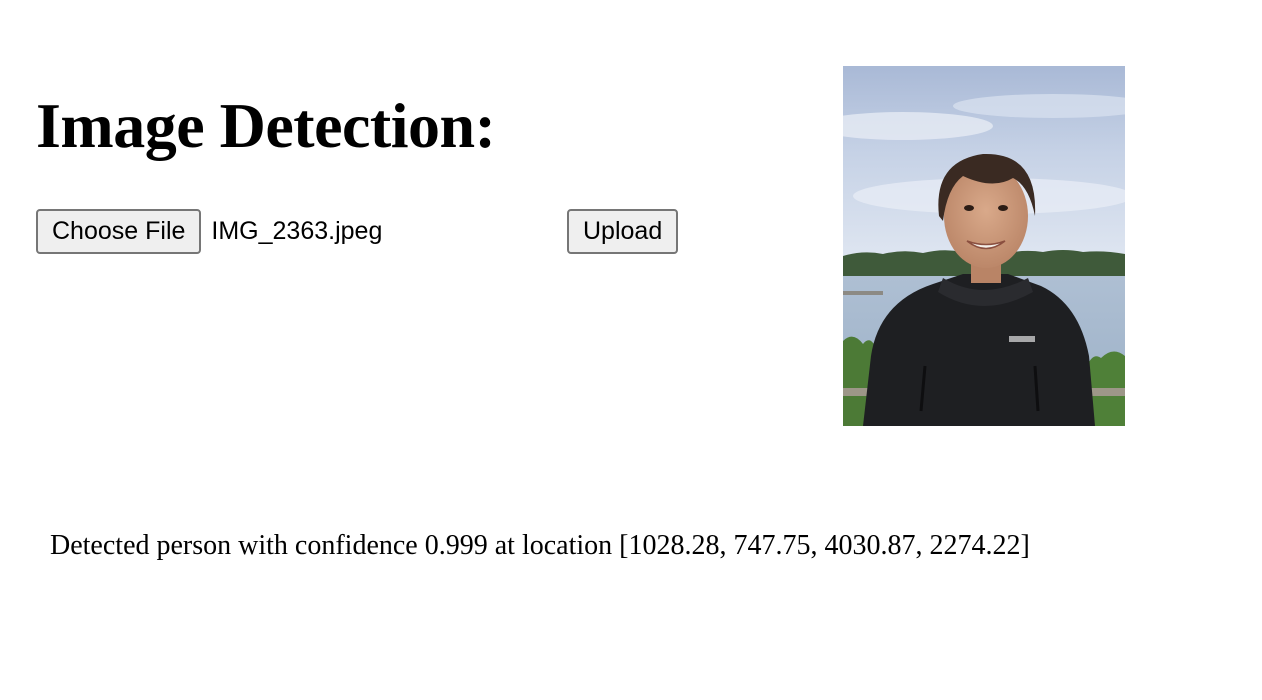 The image size is (1262, 700). I want to click on uploaded-photo, so click(984, 246).